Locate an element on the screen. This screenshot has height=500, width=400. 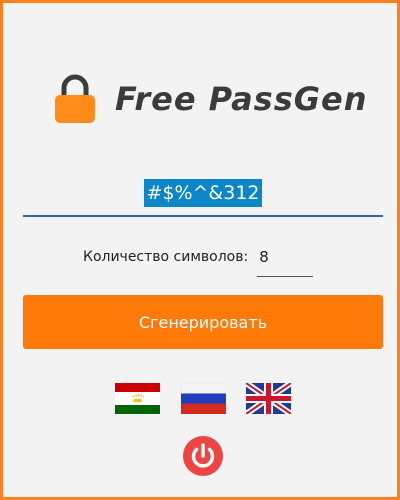
flag-uk-icon is located at coordinates (268, 398).